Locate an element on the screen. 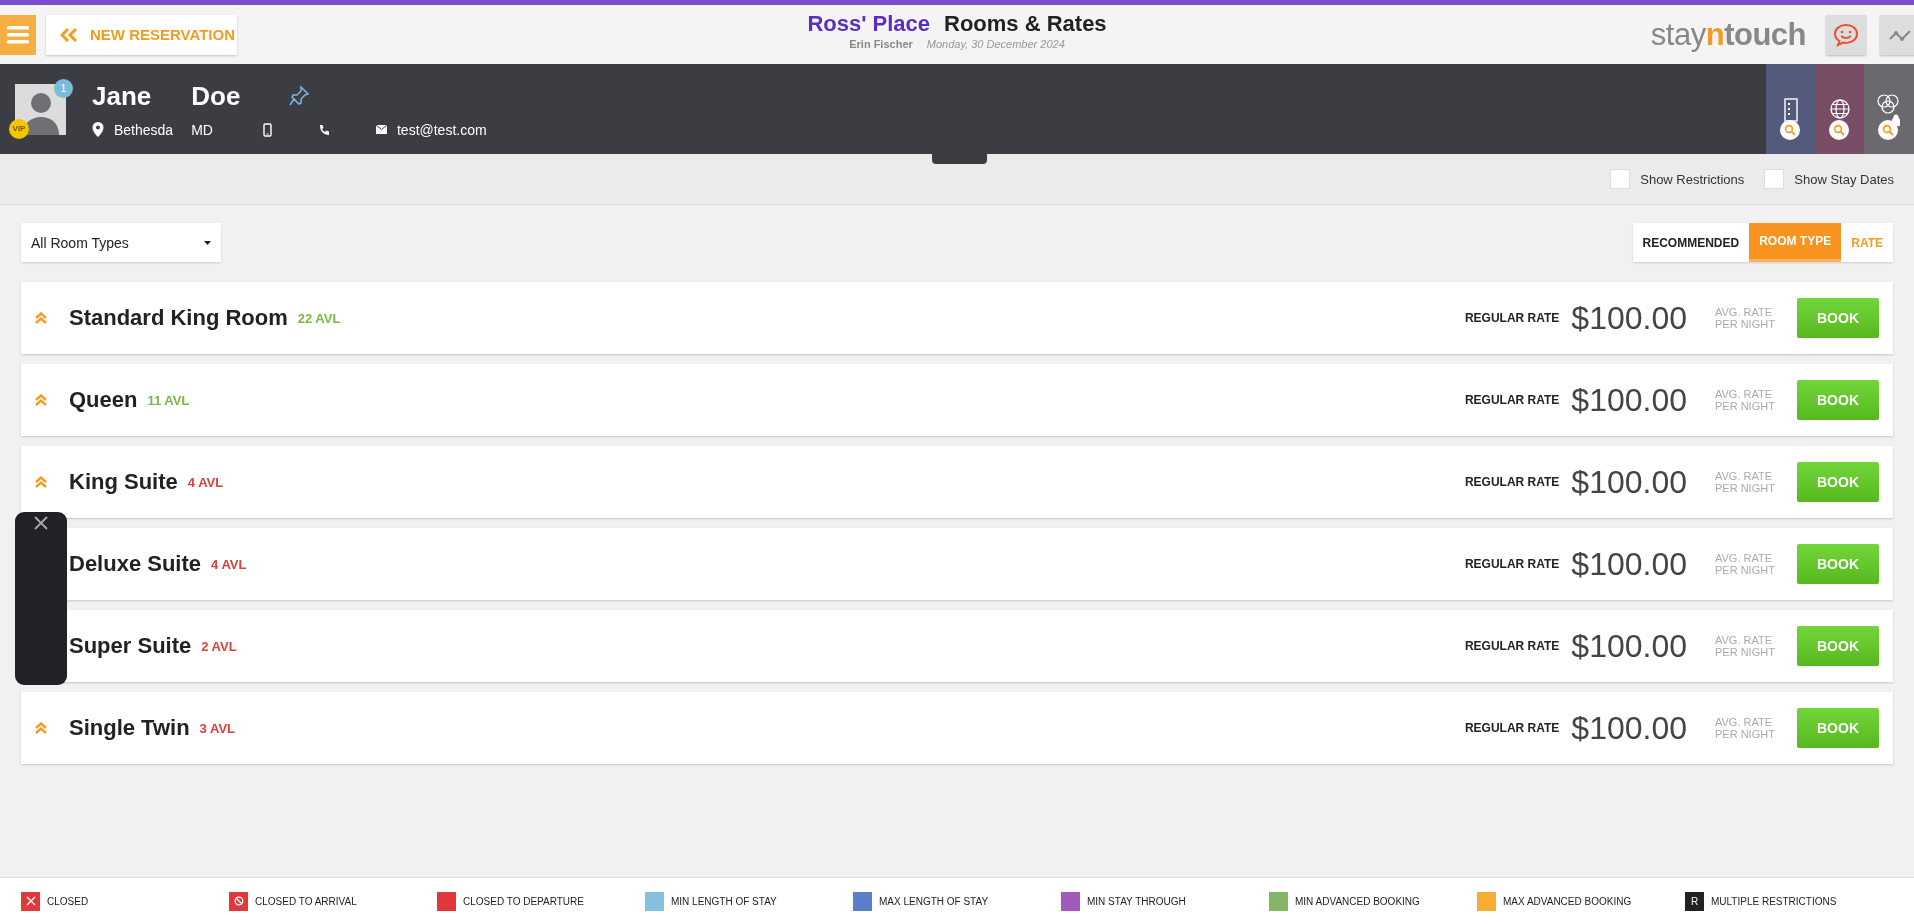  availability-count: 22 AVL is located at coordinates (319, 318).